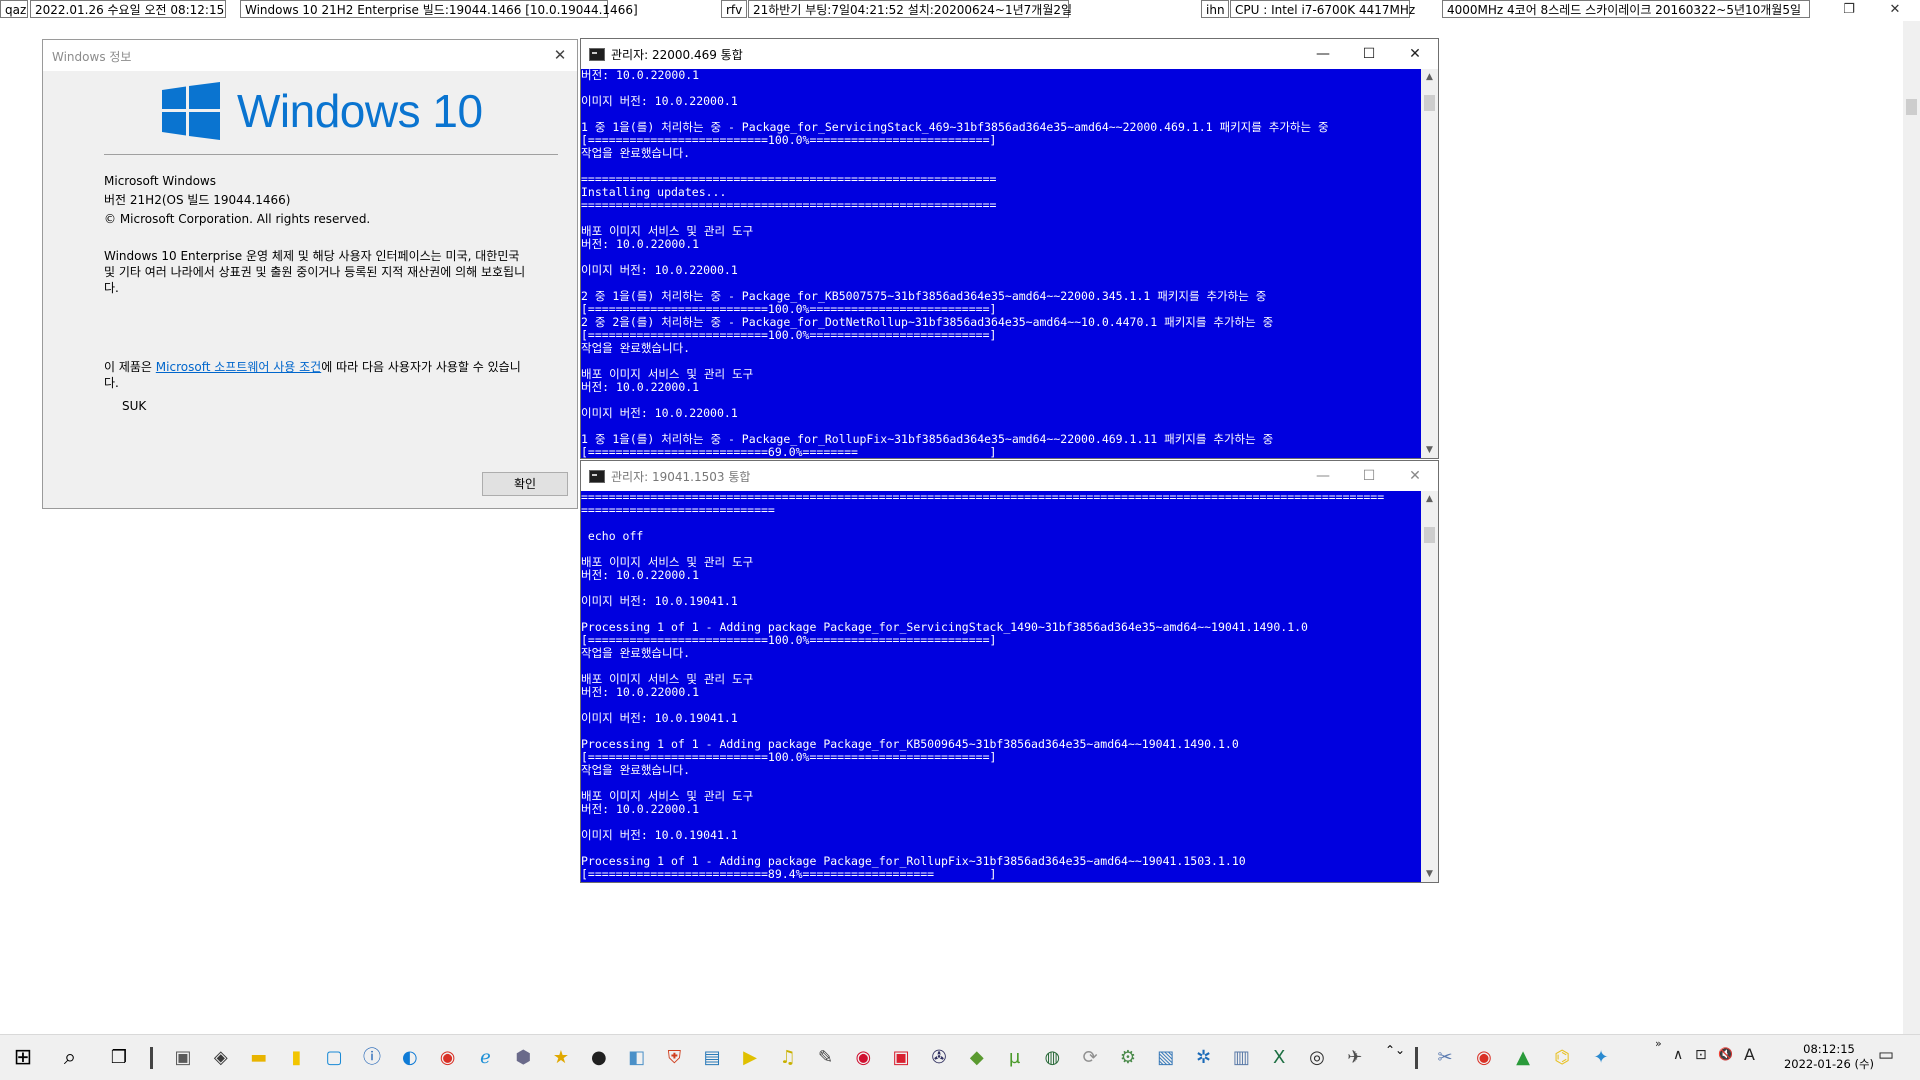  What do you see at coordinates (151, 1058) in the screenshot?
I see `taskbar-separator` at bounding box center [151, 1058].